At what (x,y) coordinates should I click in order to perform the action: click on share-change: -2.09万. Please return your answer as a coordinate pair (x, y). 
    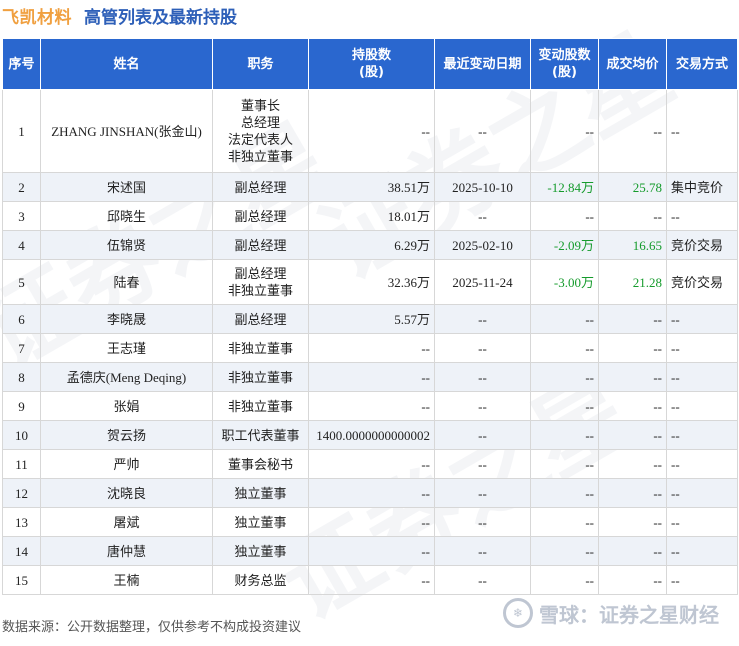
    Looking at the image, I should click on (564, 245).